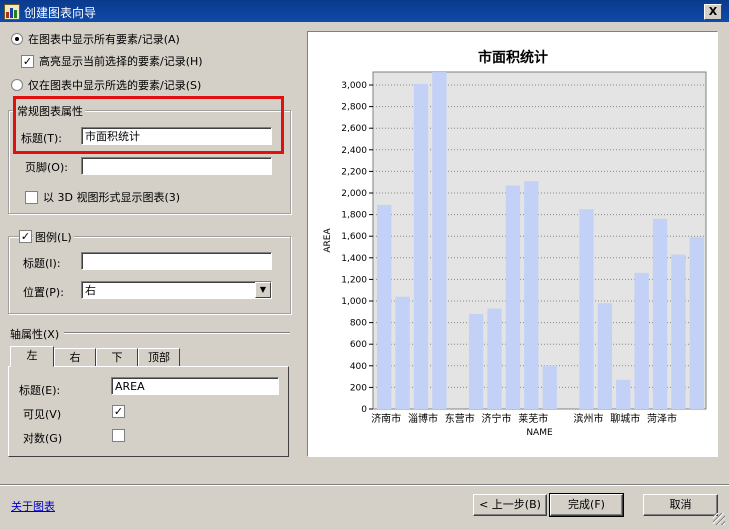 The height and width of the screenshot is (529, 729). Describe the element at coordinates (354, 172) in the screenshot. I see `y-tick-label: 2,200` at that location.